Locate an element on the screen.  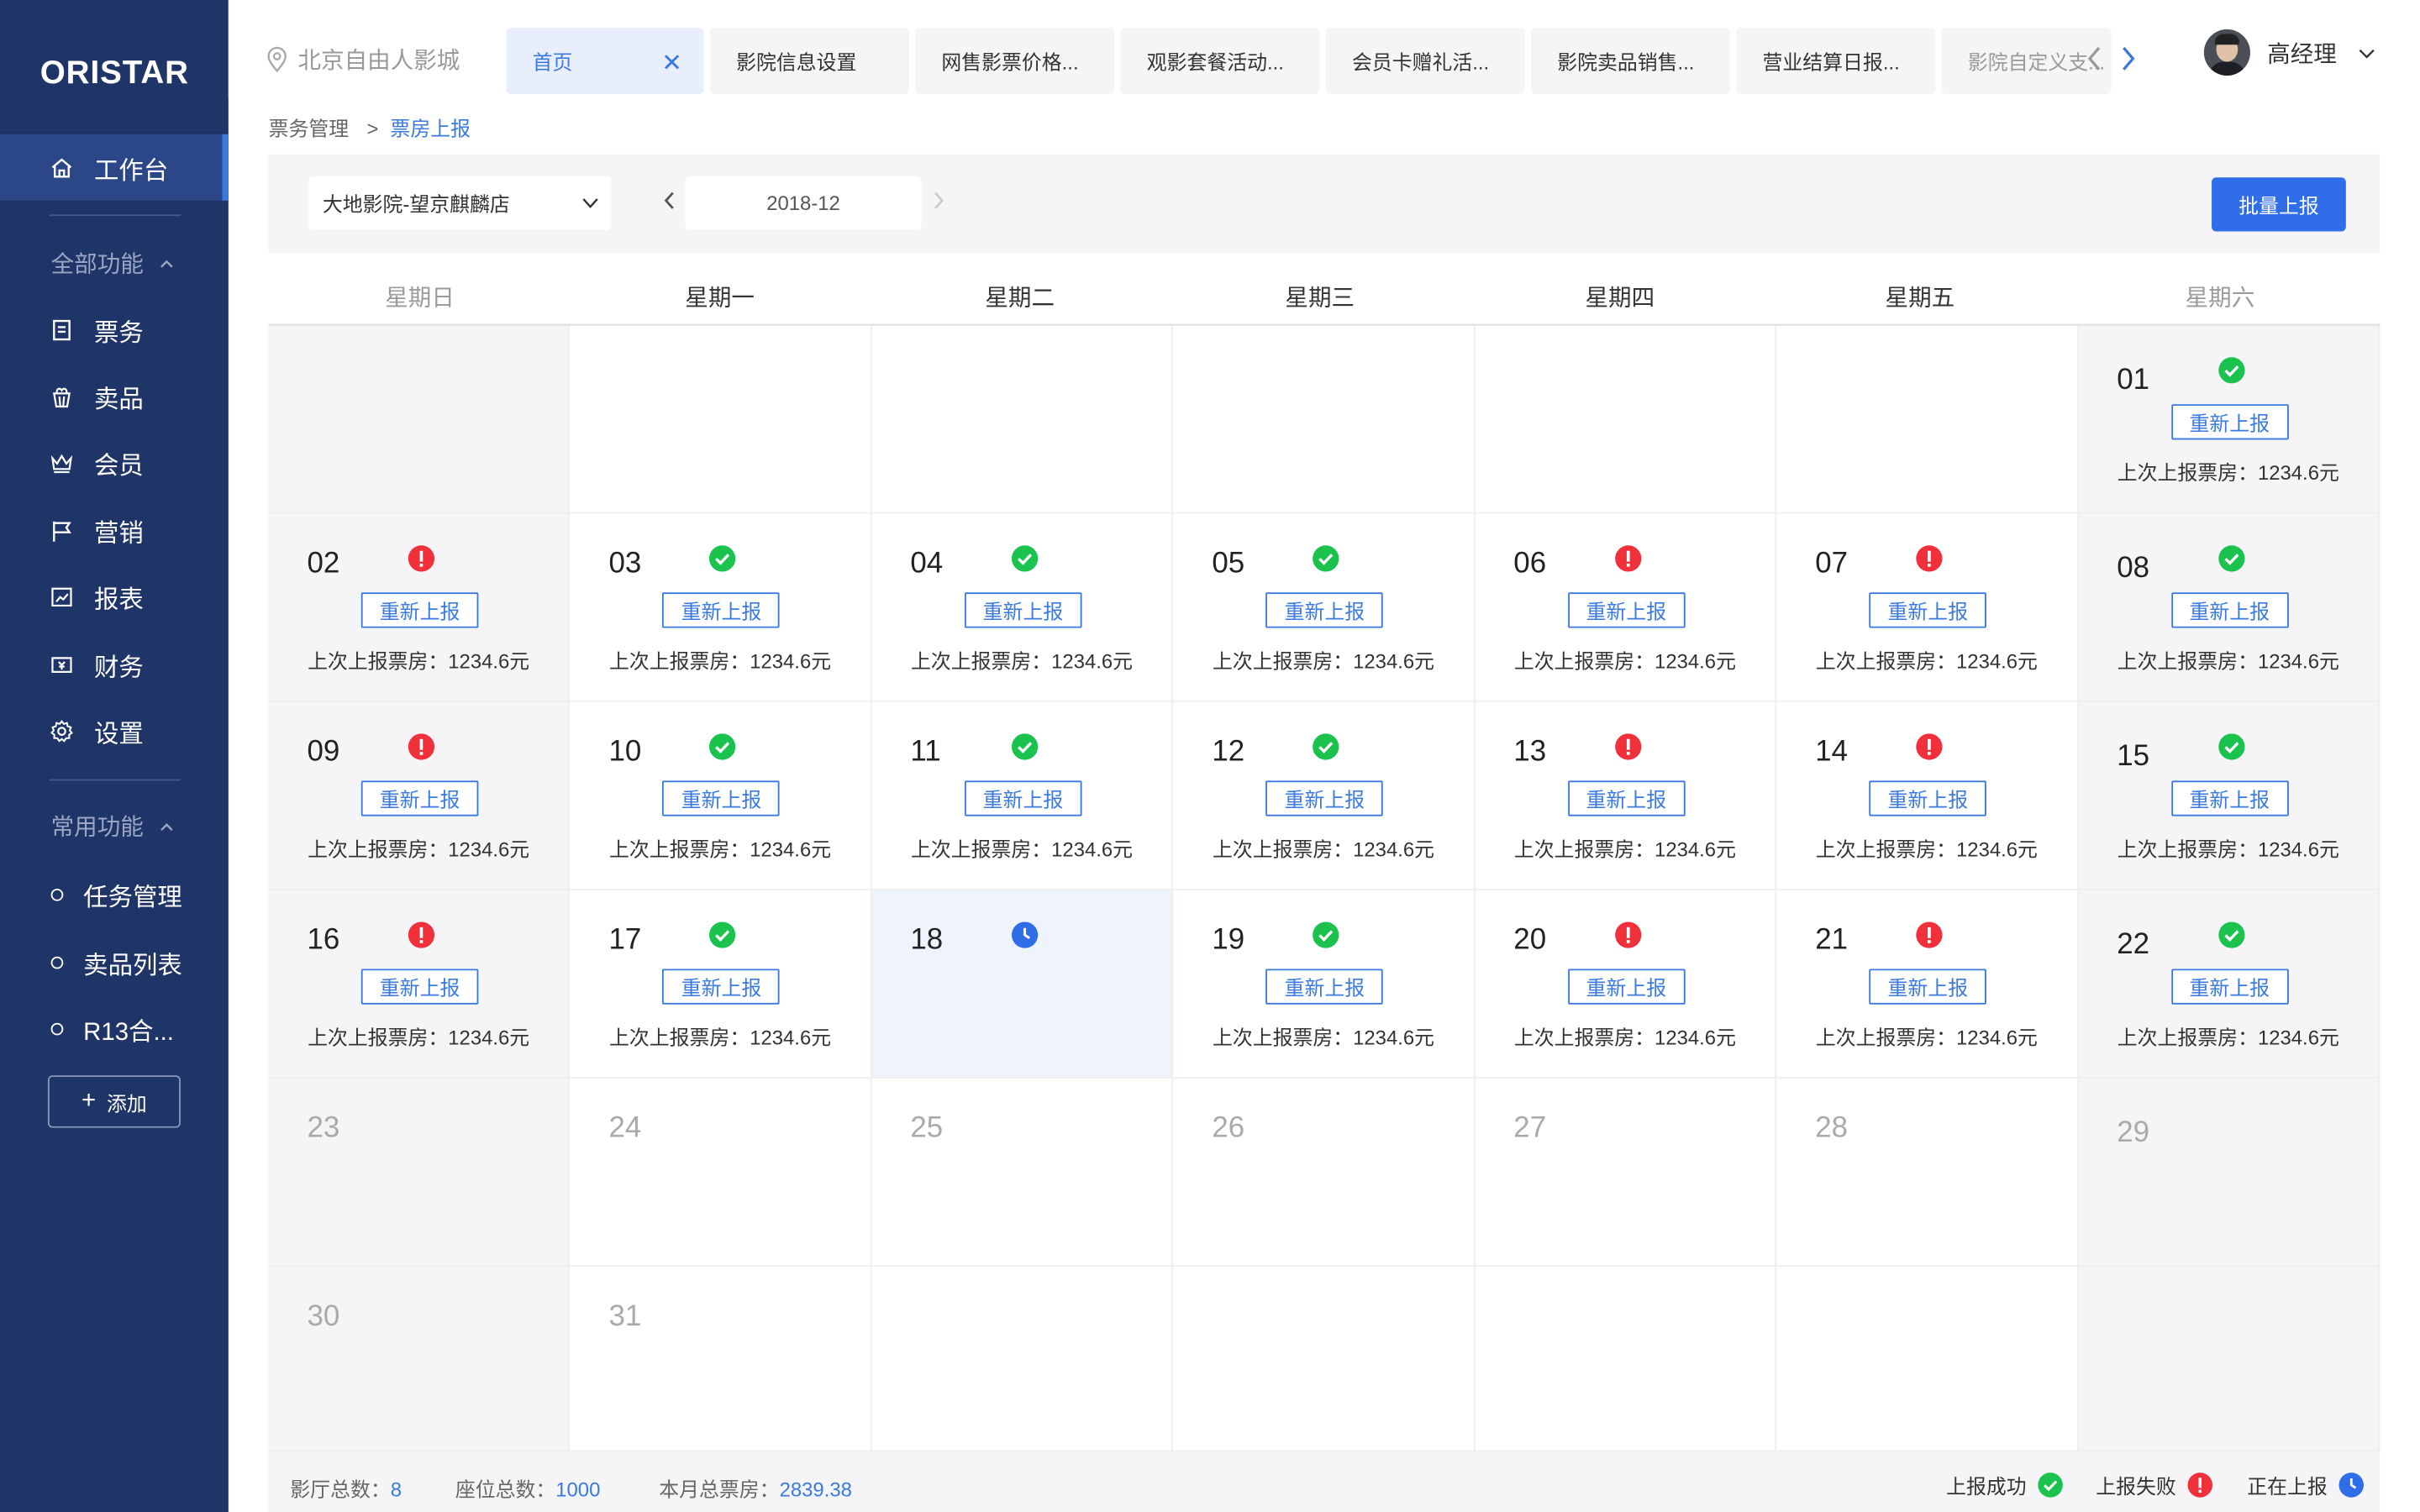
calendar-day: 22 重新上报 上次上报票房：1234.6元 is located at coordinates (2229, 984).